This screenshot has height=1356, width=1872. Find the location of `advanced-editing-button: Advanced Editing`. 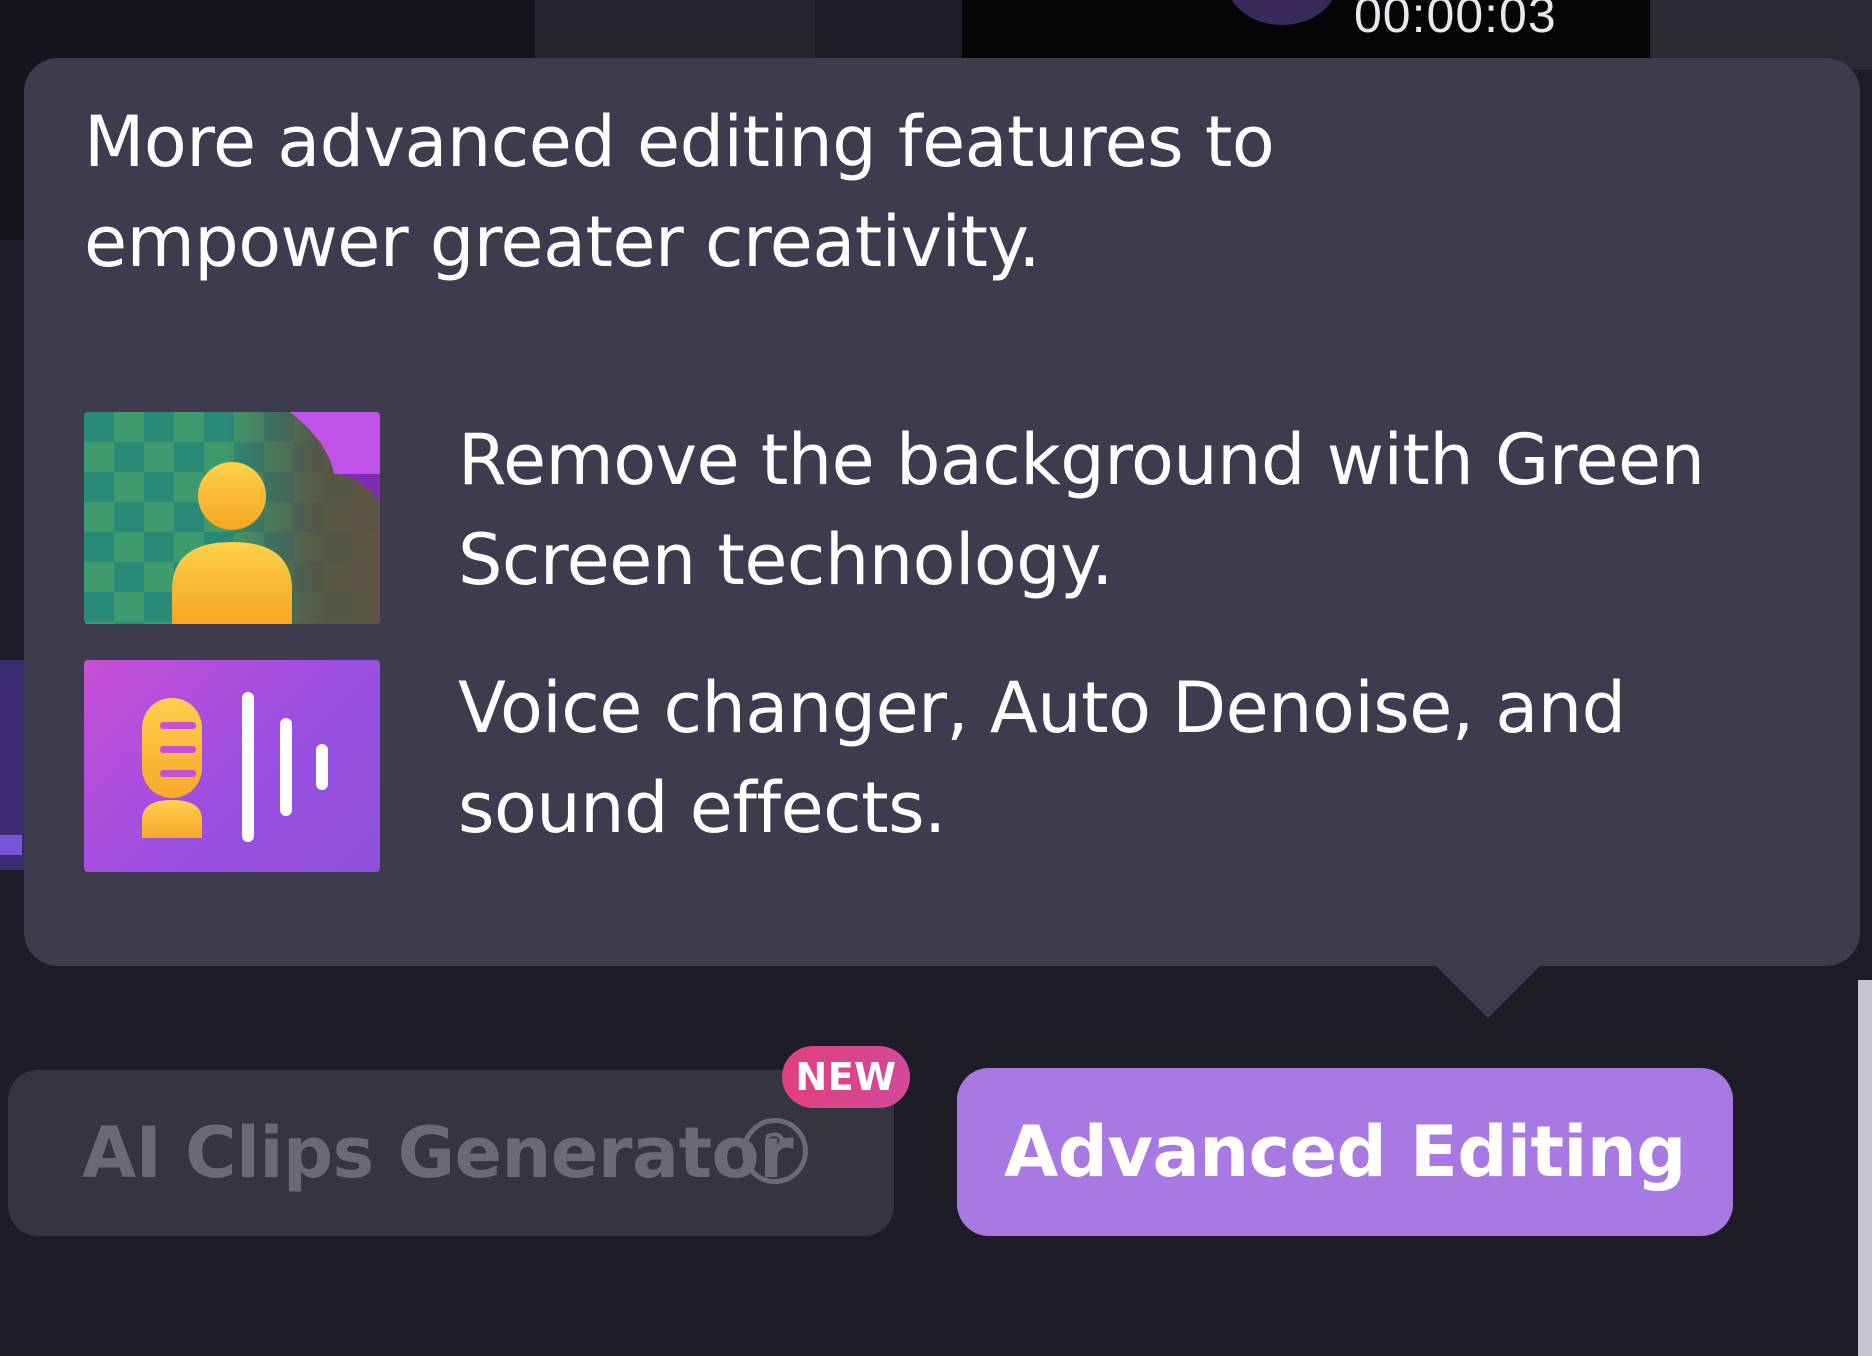

advanced-editing-button: Advanced Editing is located at coordinates (1345, 1152).